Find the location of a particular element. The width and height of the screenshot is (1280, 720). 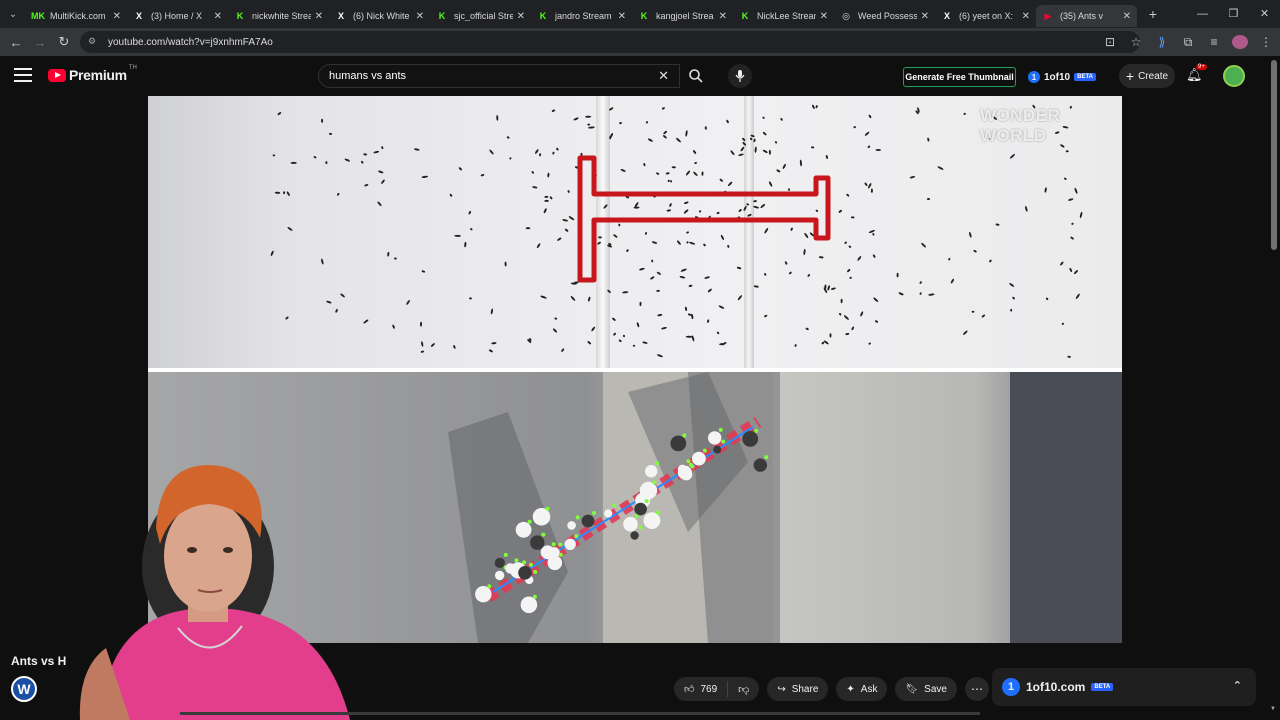

browser-tab: K NickLee Stream ✕ is located at coordinates (783, 16).